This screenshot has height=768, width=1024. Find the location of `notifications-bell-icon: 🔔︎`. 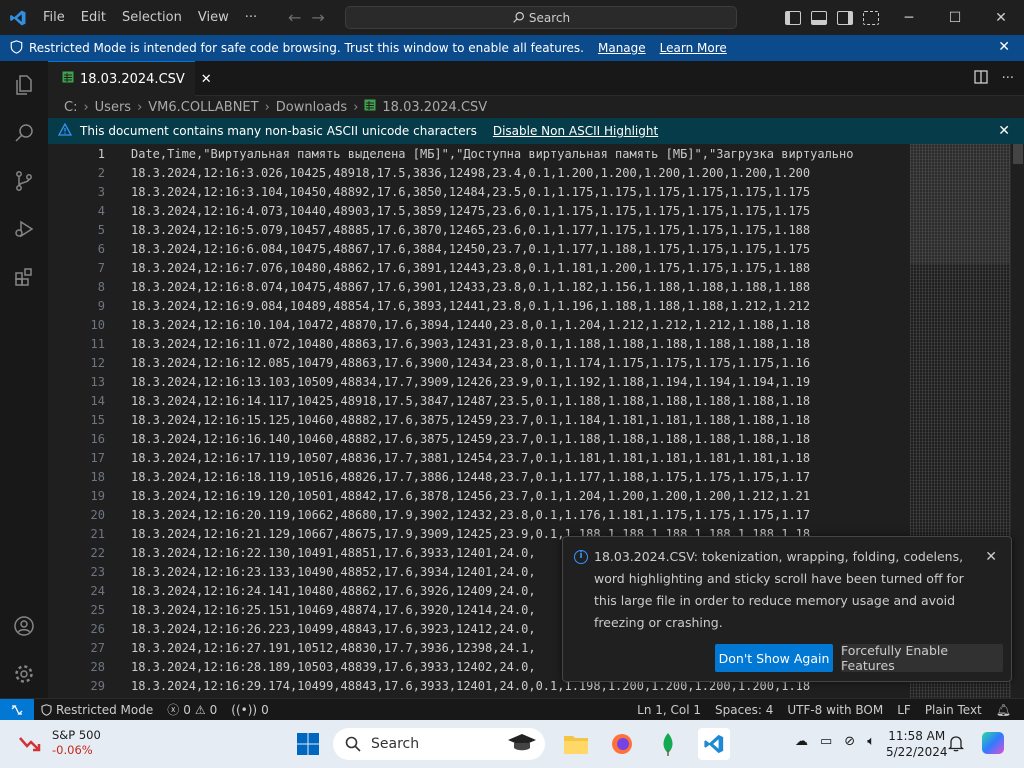

notifications-bell-icon: 🔔︎ is located at coordinates (1003, 710).